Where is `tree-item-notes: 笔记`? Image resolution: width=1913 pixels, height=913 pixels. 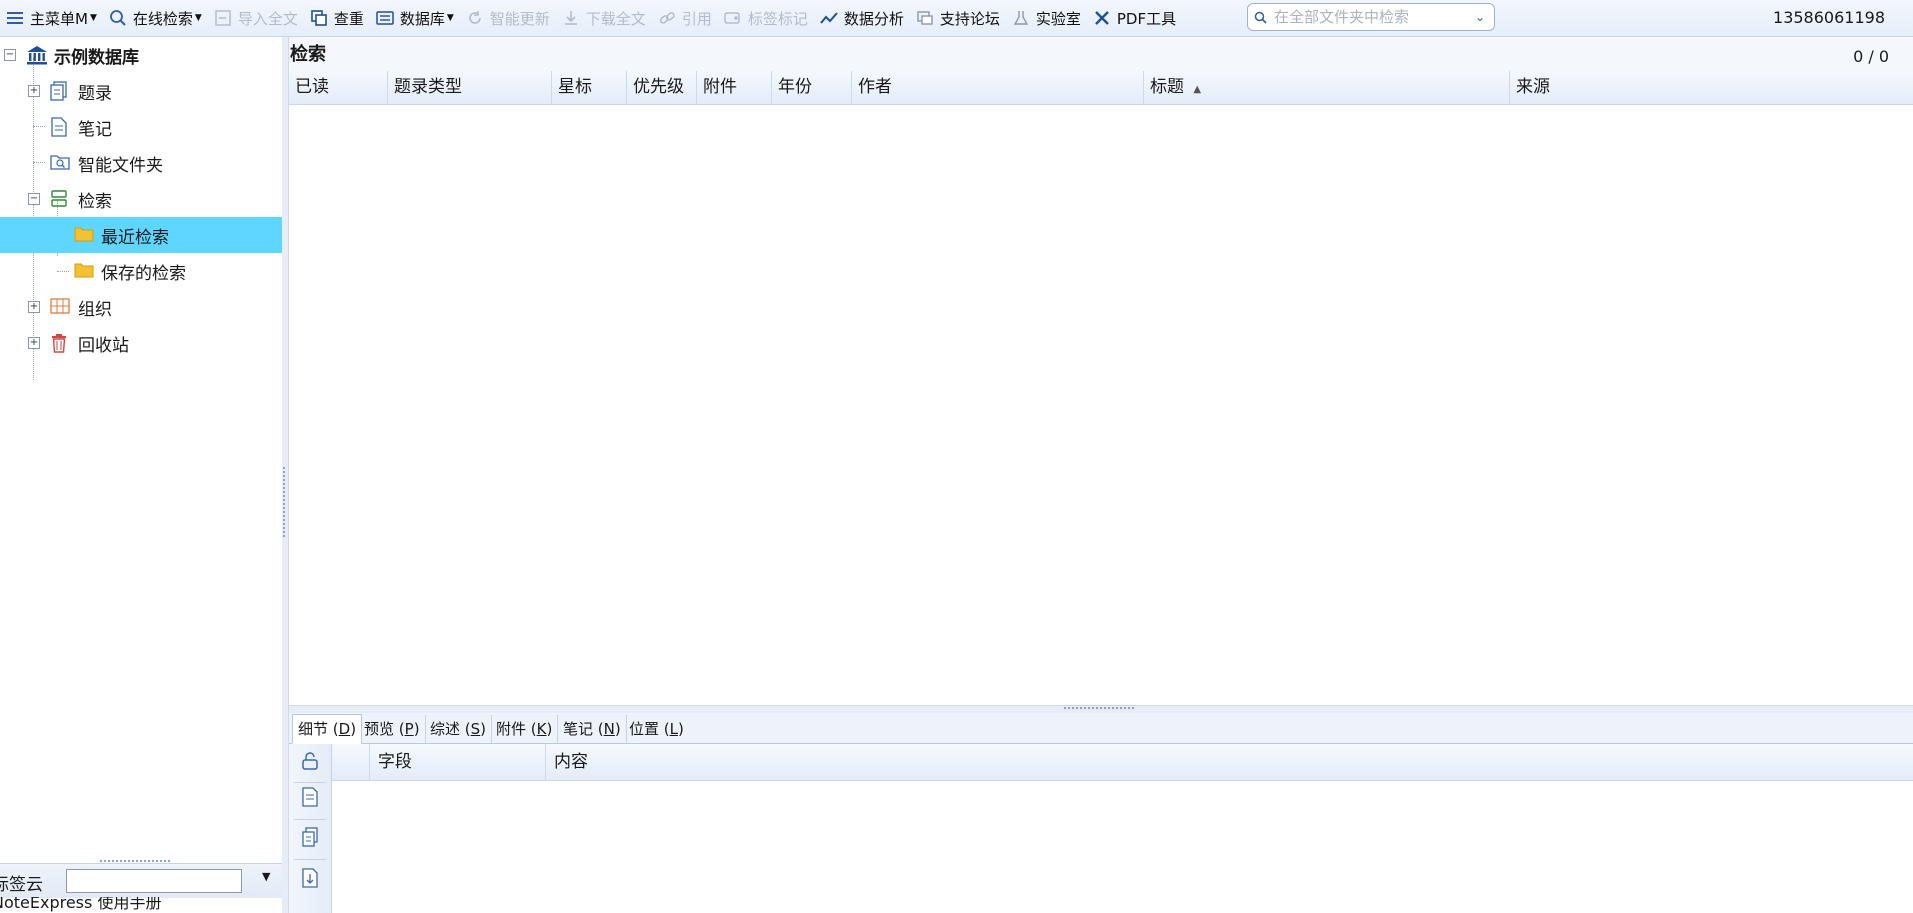 tree-item-notes: 笔记 is located at coordinates (141, 127).